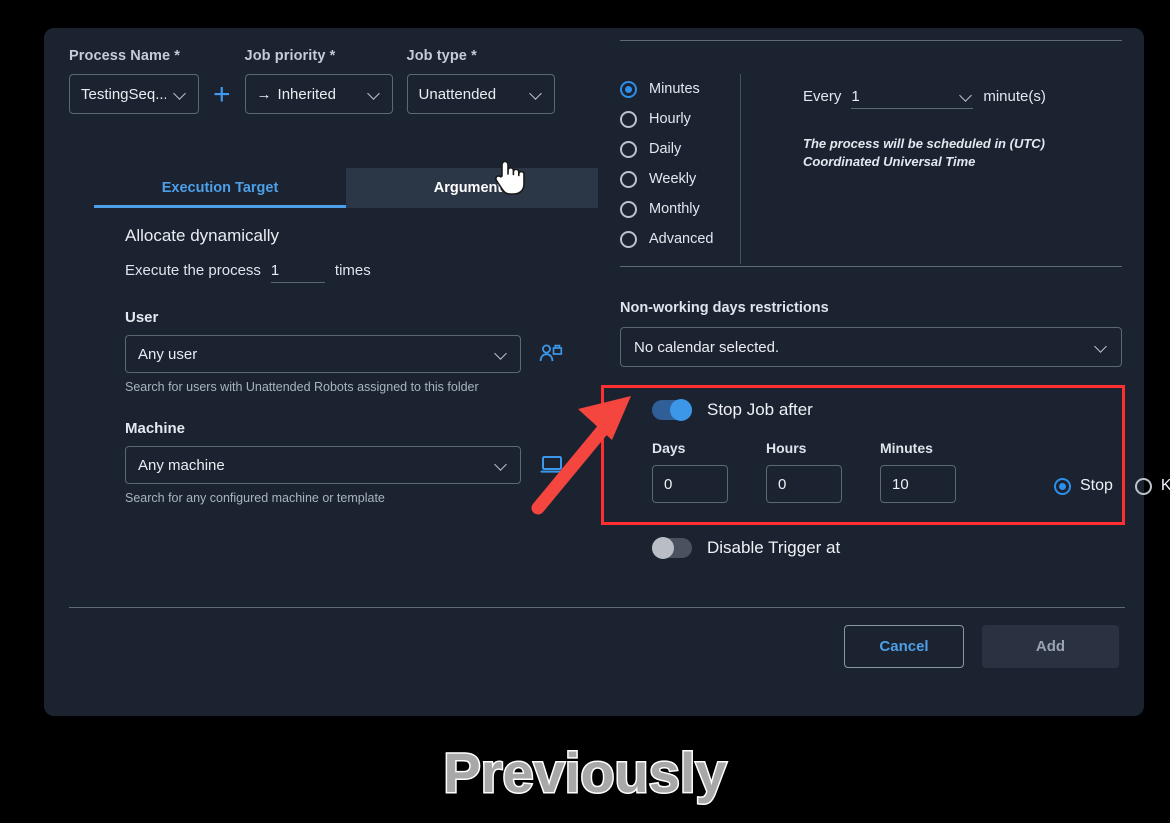  I want to click on footer-actions: Cancel Add, so click(981, 646).